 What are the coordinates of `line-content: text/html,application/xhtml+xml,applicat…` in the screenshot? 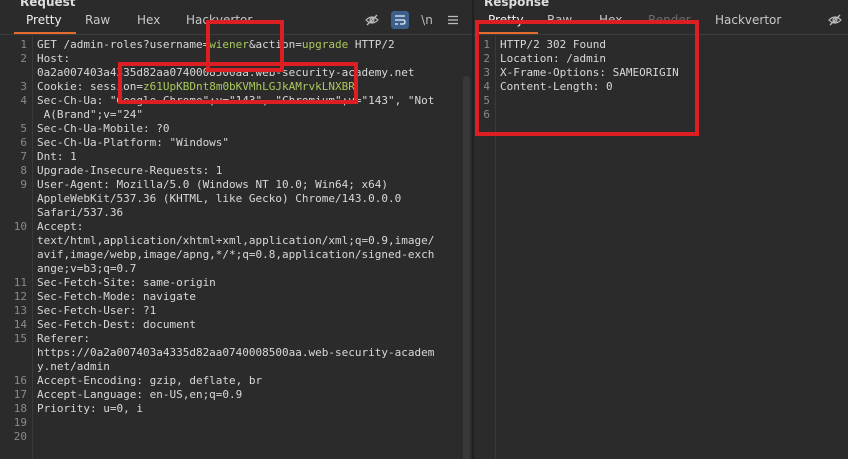 It's located at (235, 241).